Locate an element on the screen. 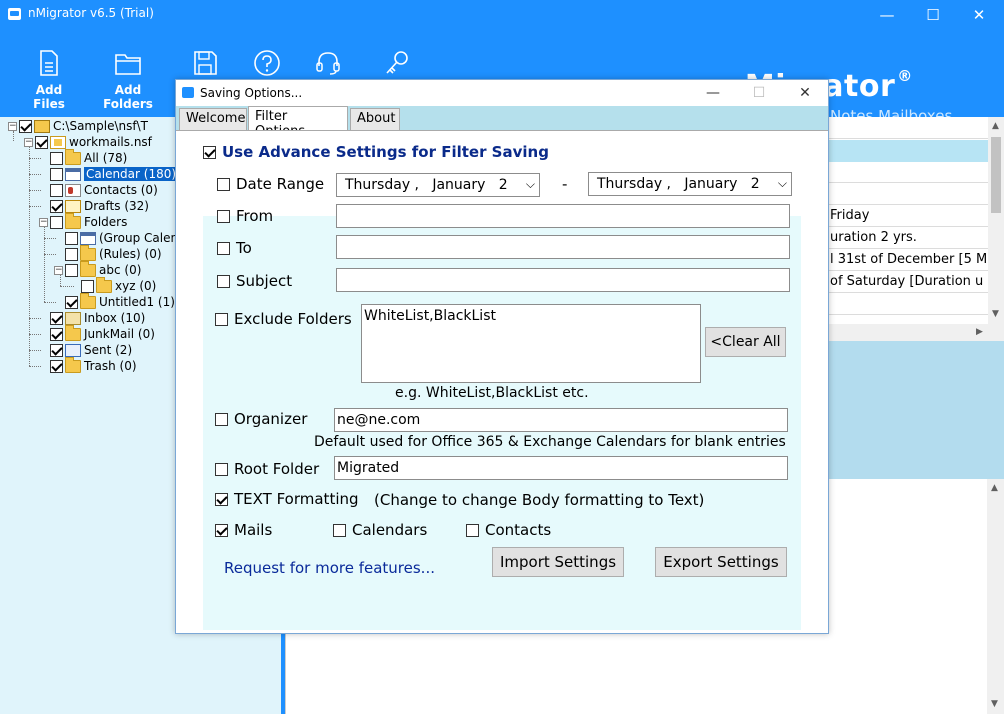 This screenshot has height=714, width=1004. tab-filter-options: Filter Options is located at coordinates (298, 122).